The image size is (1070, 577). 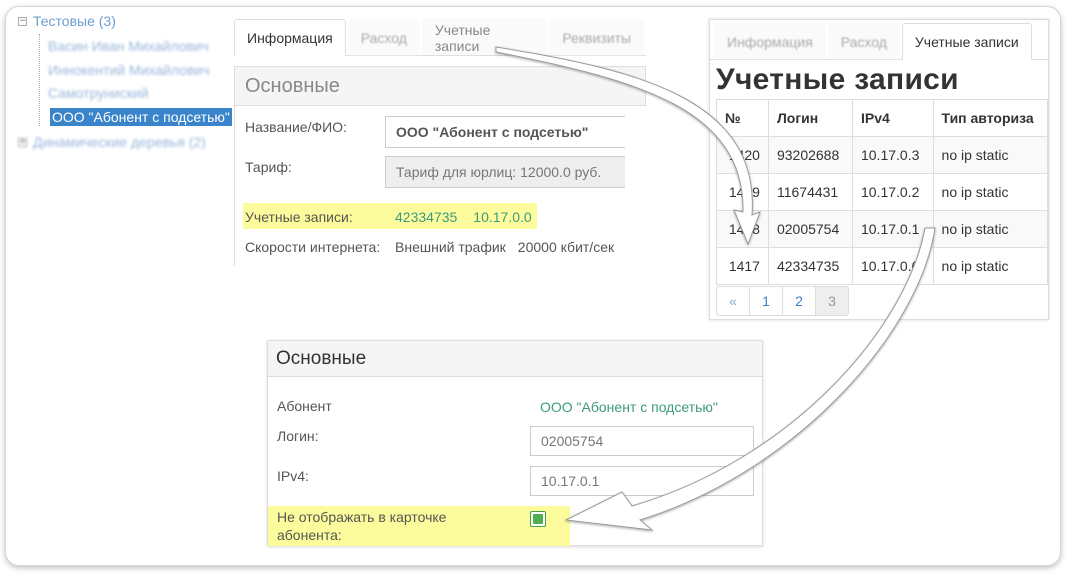 I want to click on speed-values: Внешний трафик 20000 кбит/сек, so click(x=504, y=247).